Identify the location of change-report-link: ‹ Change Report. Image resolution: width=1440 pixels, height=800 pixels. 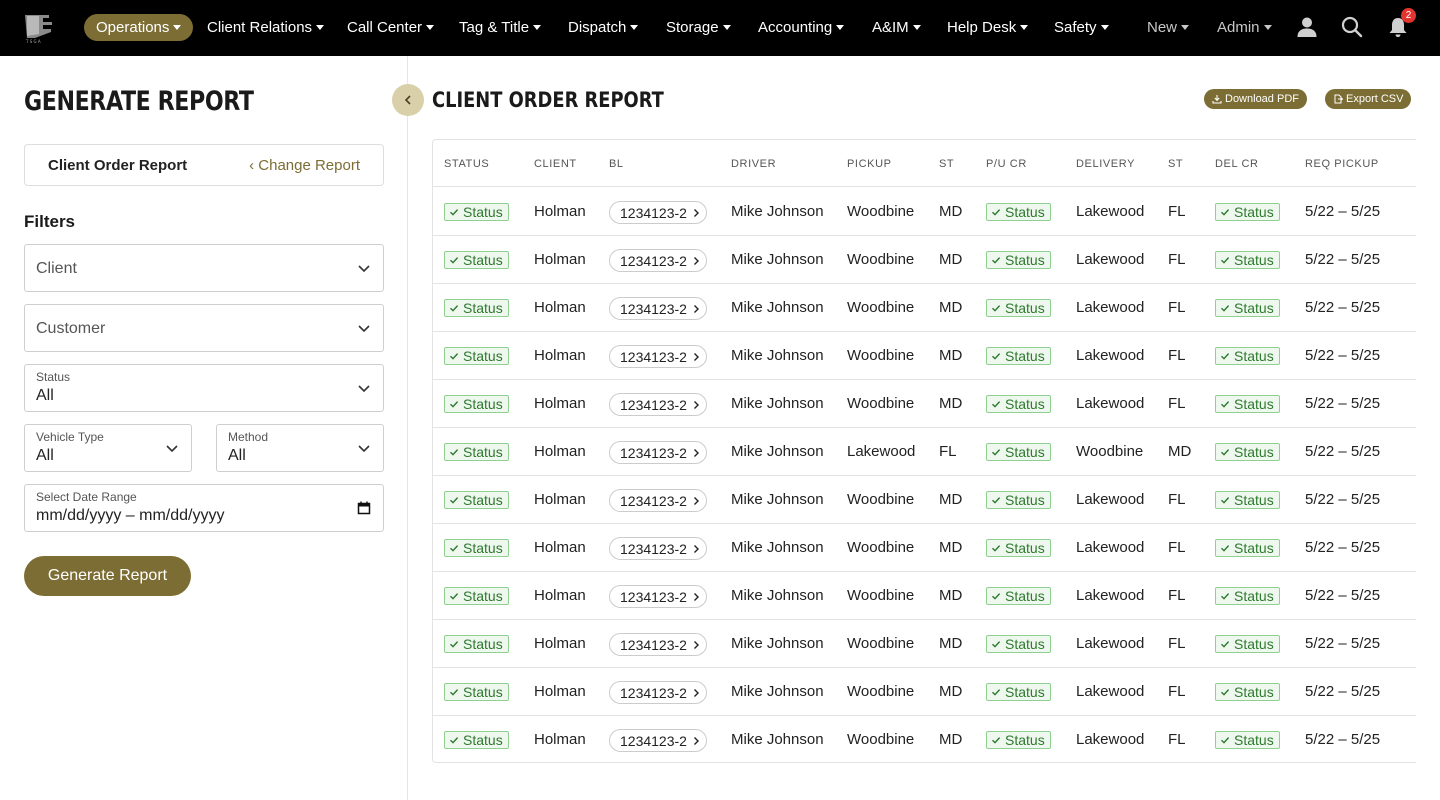
(304, 165).